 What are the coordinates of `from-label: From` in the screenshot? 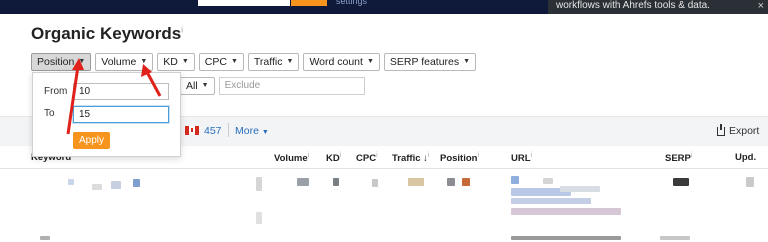 It's located at (56, 91).